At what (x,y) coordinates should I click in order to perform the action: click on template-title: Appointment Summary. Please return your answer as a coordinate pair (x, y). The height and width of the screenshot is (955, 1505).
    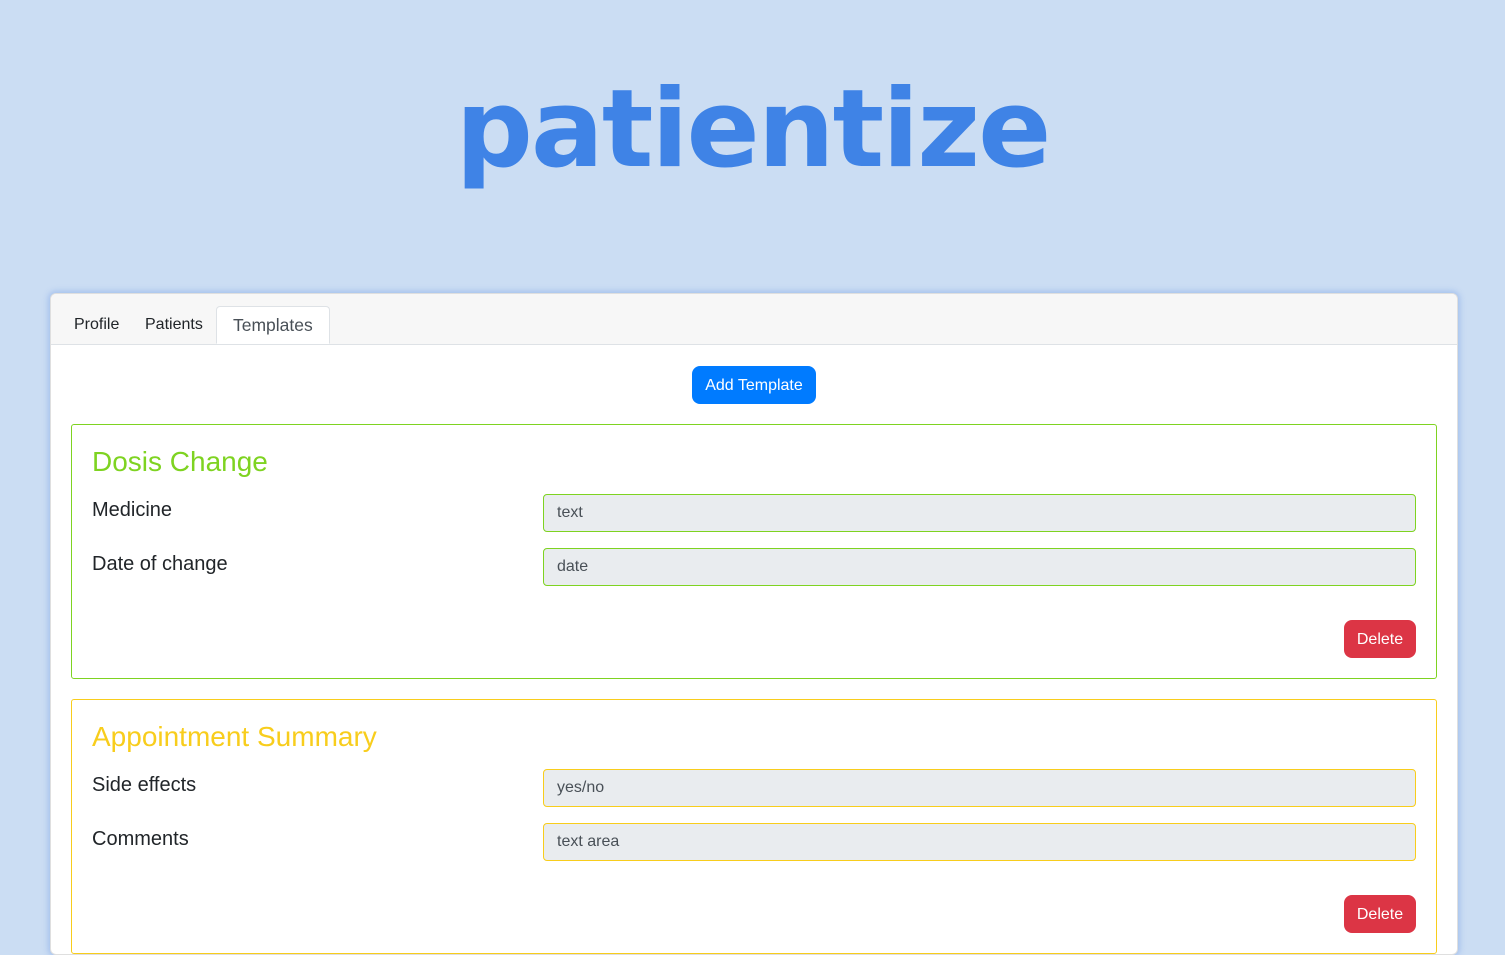
    Looking at the image, I should click on (234, 736).